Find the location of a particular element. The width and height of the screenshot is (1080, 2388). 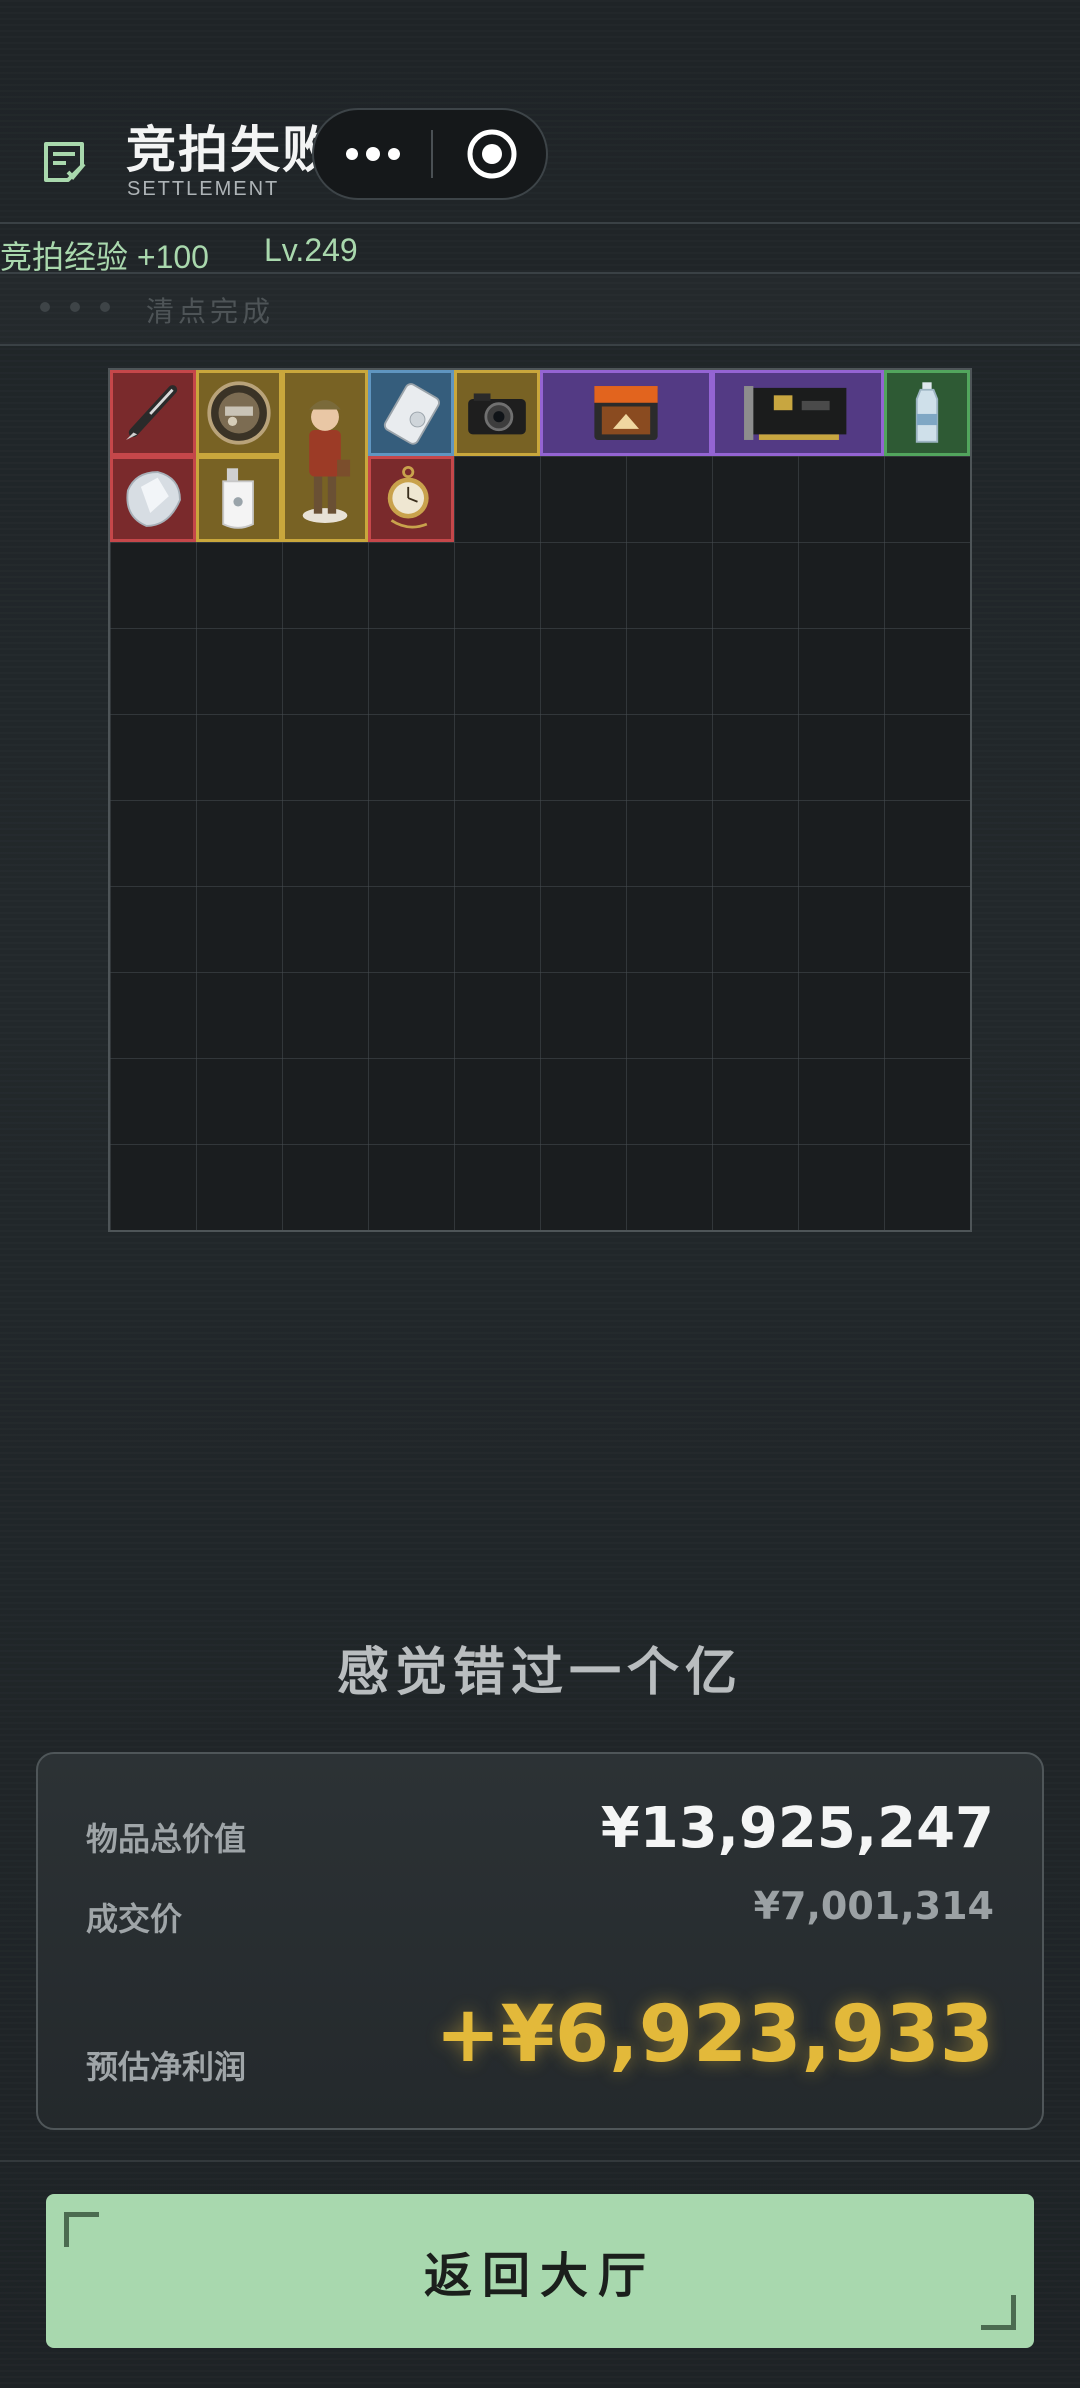

return-lobby-button: 返回大厅 is located at coordinates (540, 2271).